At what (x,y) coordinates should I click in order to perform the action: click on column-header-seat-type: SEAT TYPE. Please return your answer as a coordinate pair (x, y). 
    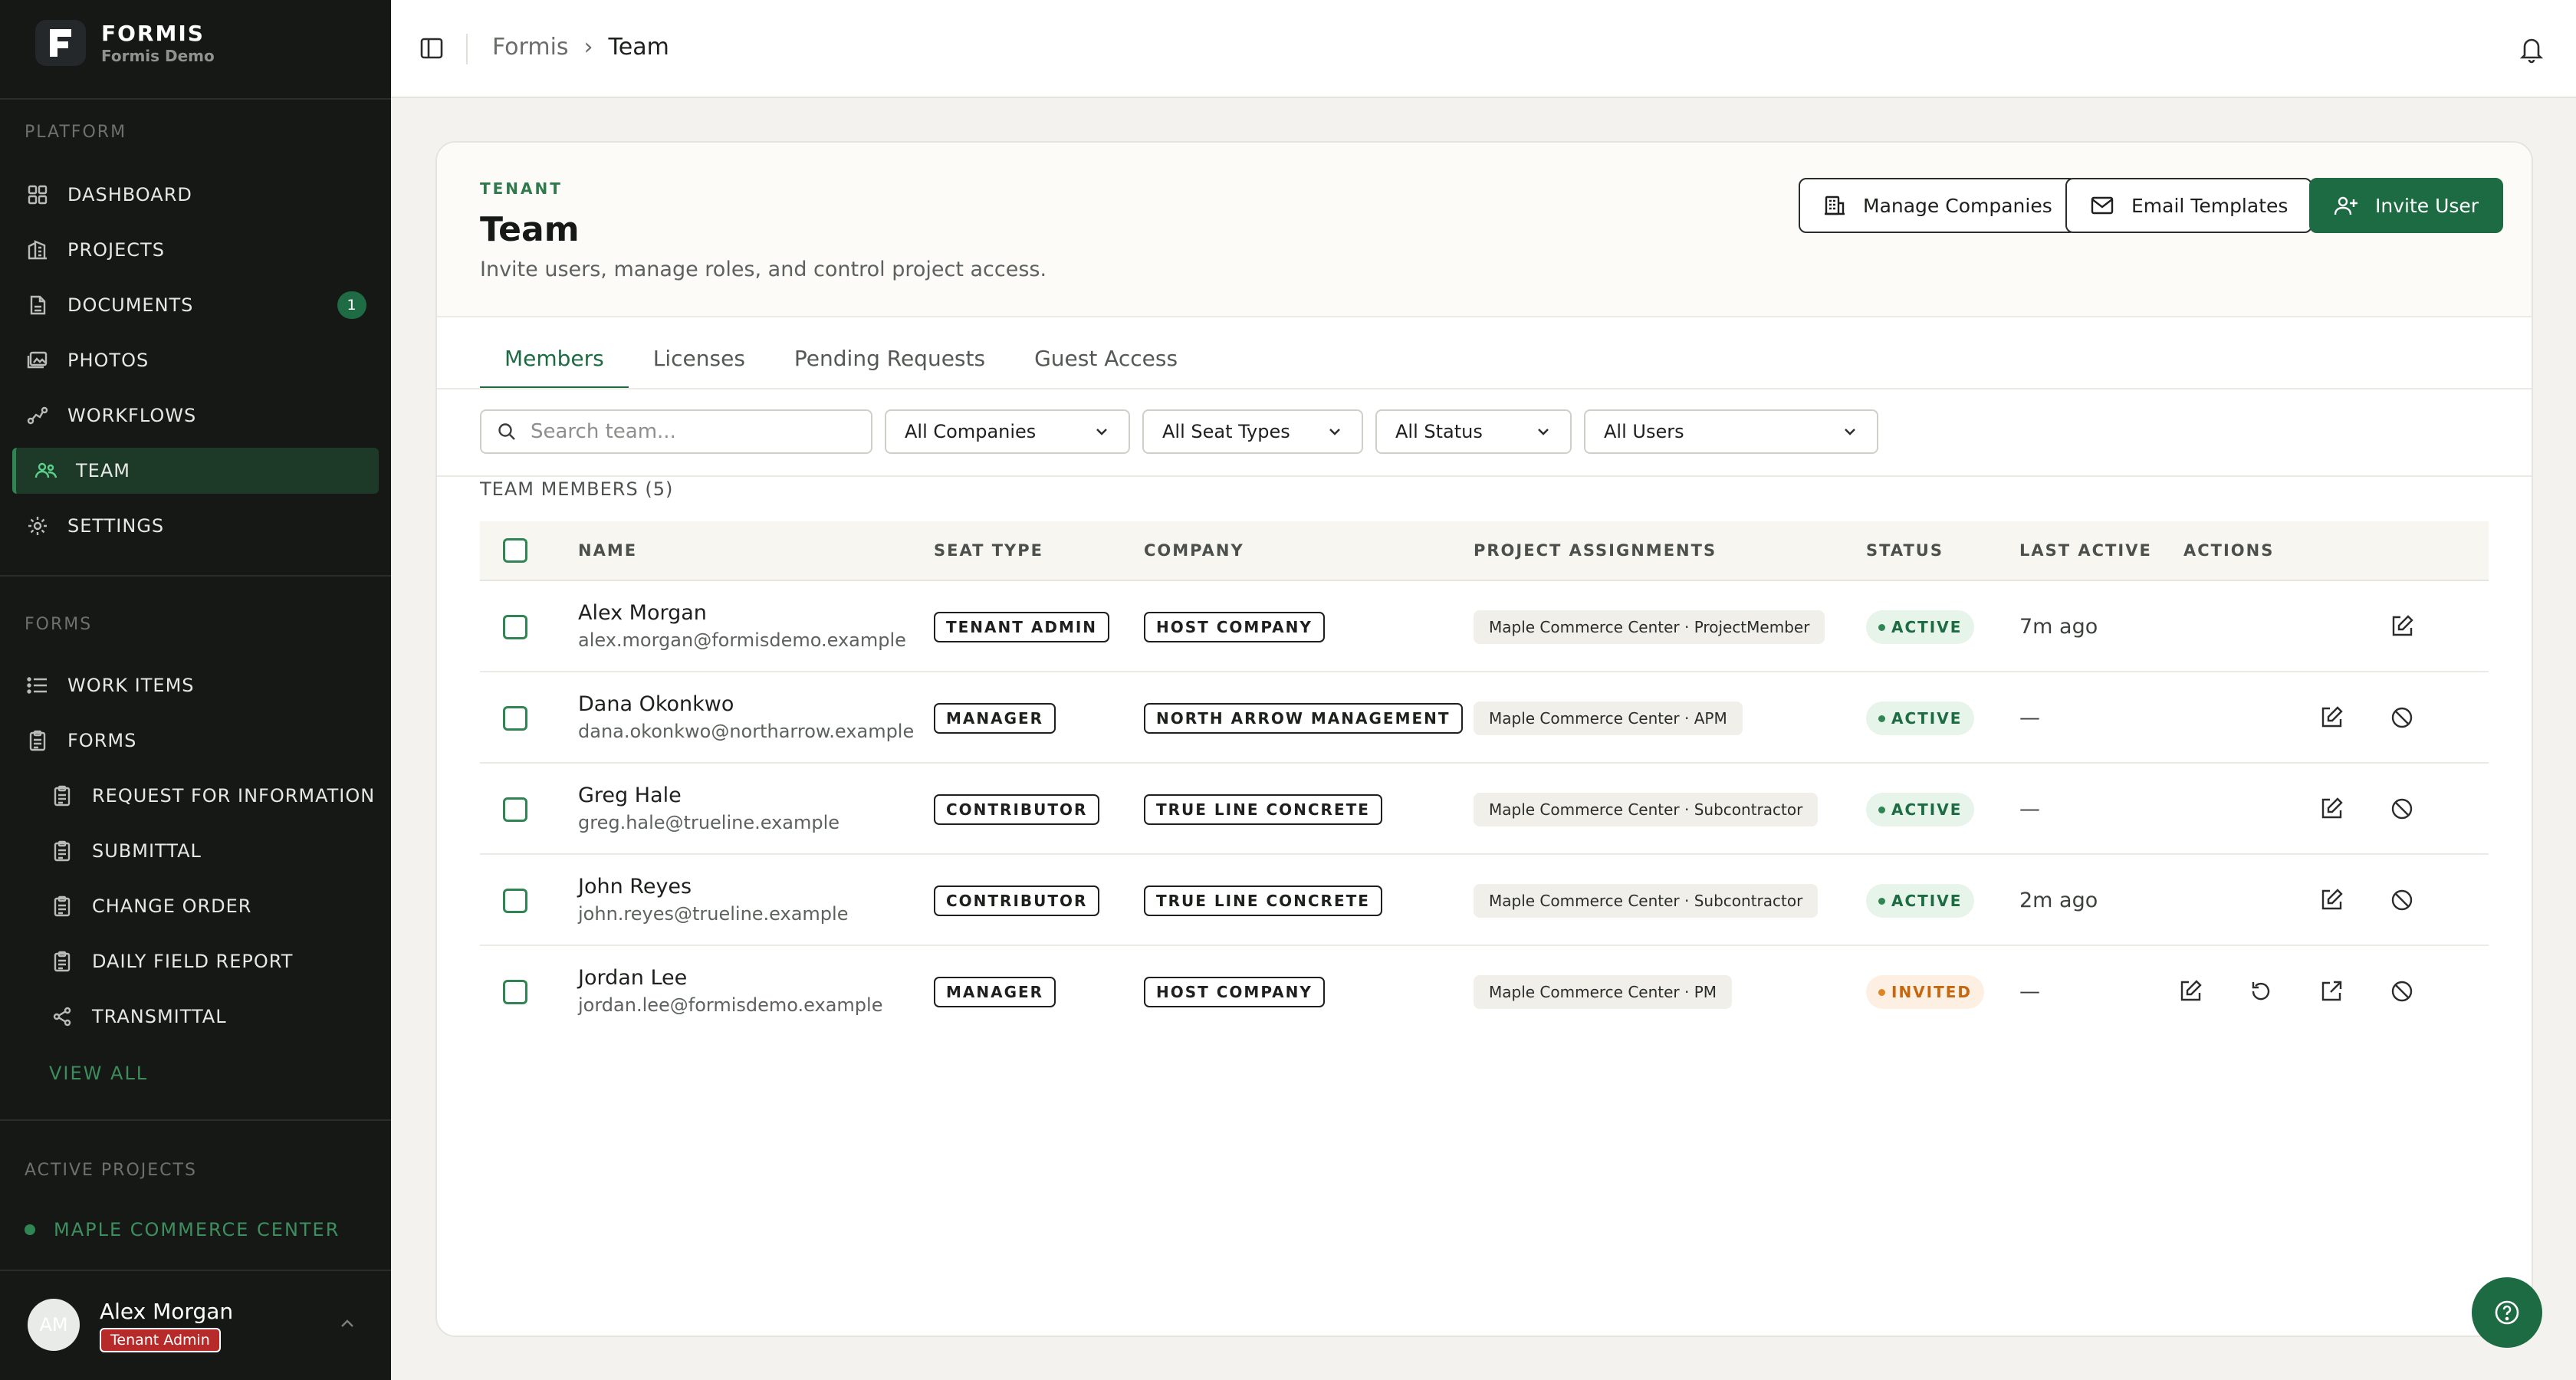
    Looking at the image, I should click on (988, 551).